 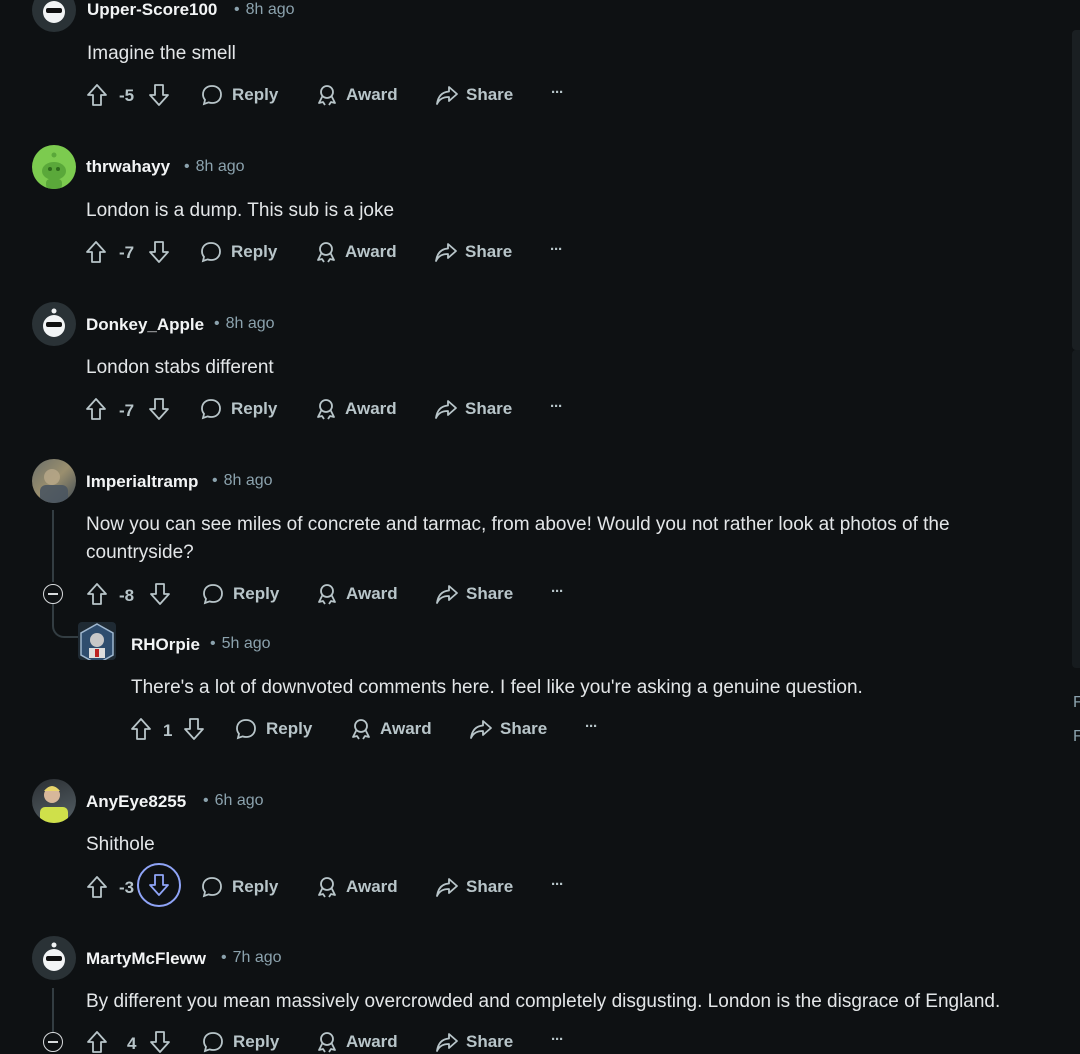 I want to click on comment-author: MartyMcFleww, so click(x=146, y=959).